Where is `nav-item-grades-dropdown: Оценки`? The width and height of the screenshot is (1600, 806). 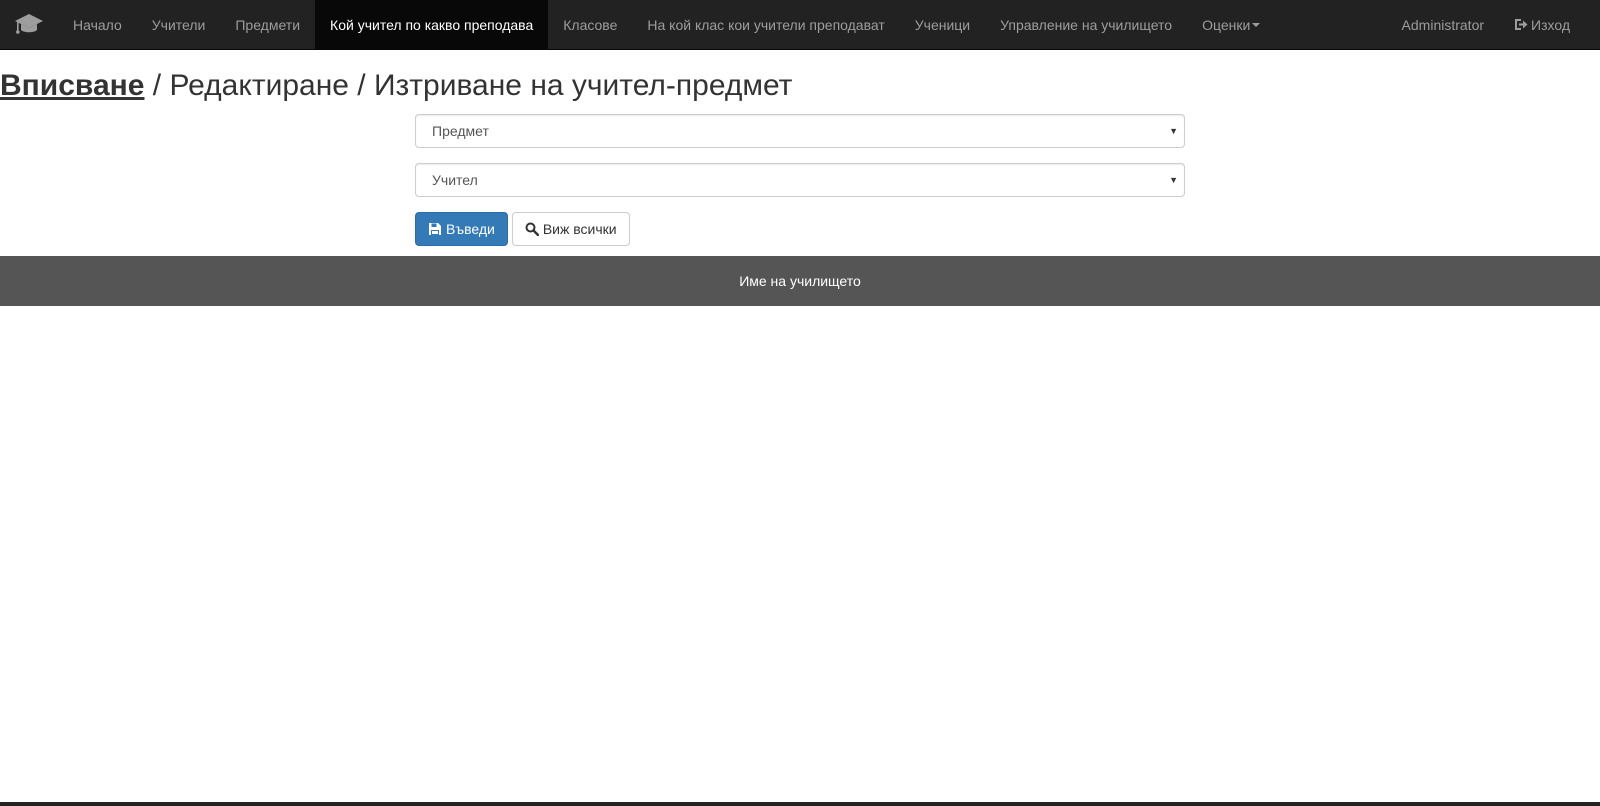 nav-item-grades-dropdown: Оценки is located at coordinates (1231, 24).